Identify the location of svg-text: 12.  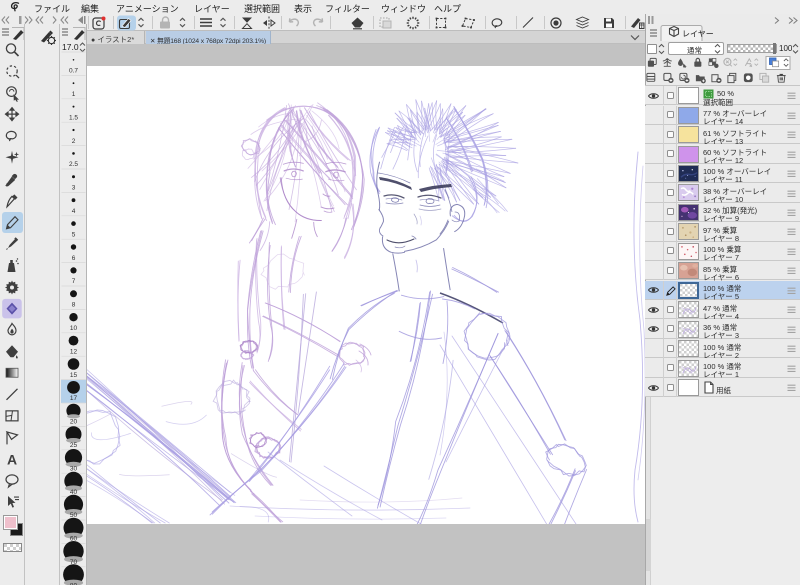
(74, 351).